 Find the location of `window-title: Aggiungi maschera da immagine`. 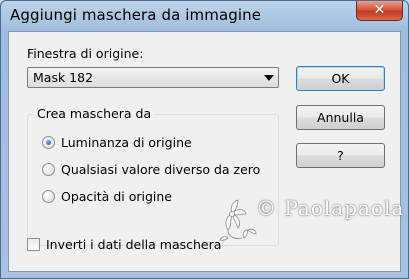

window-title: Aggiungi maschera da immagine is located at coordinates (136, 15).